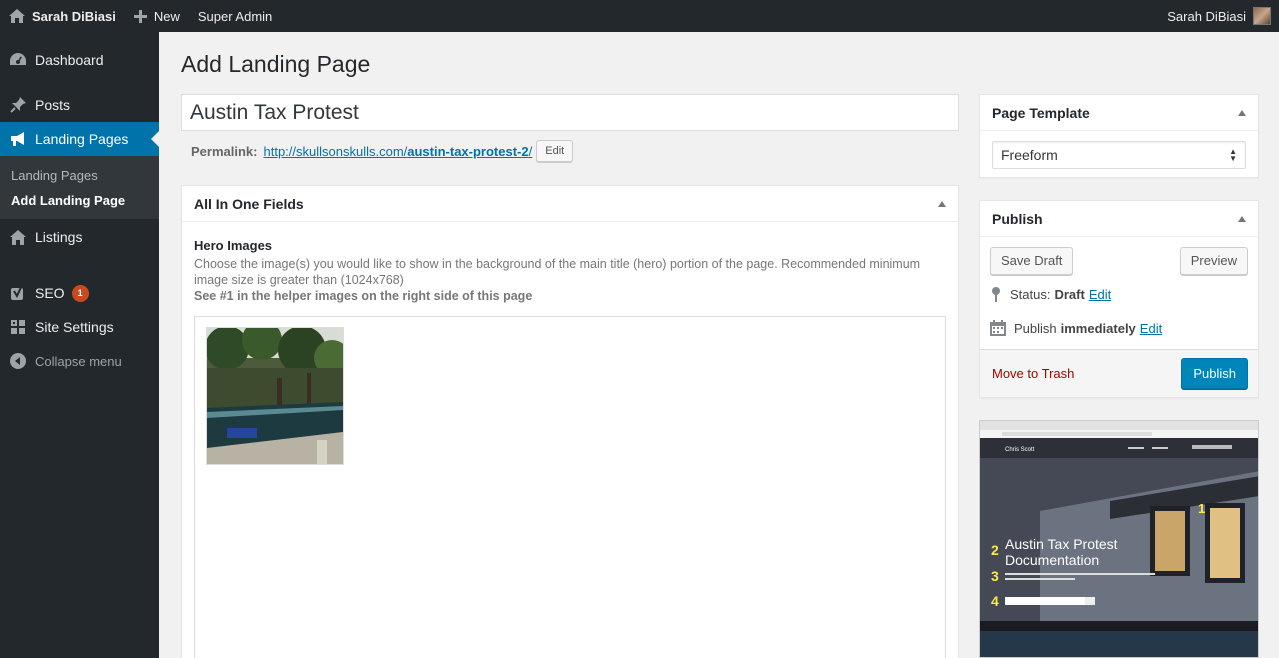 The width and height of the screenshot is (1279, 658). I want to click on select-arrows-icon: ▲ ▼, so click(1233, 155).